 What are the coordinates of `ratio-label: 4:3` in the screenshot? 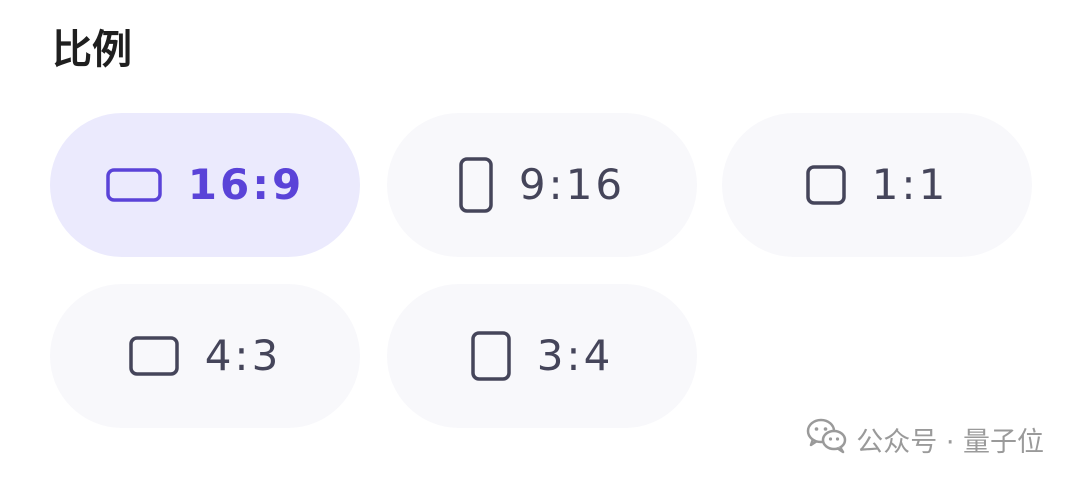 It's located at (243, 355).